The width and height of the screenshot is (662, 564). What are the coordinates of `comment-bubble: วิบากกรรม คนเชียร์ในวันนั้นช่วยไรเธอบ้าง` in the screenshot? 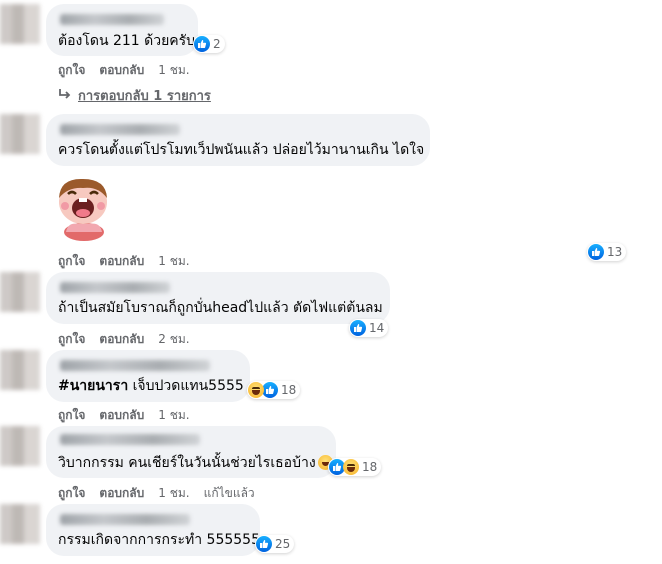 It's located at (191, 452).